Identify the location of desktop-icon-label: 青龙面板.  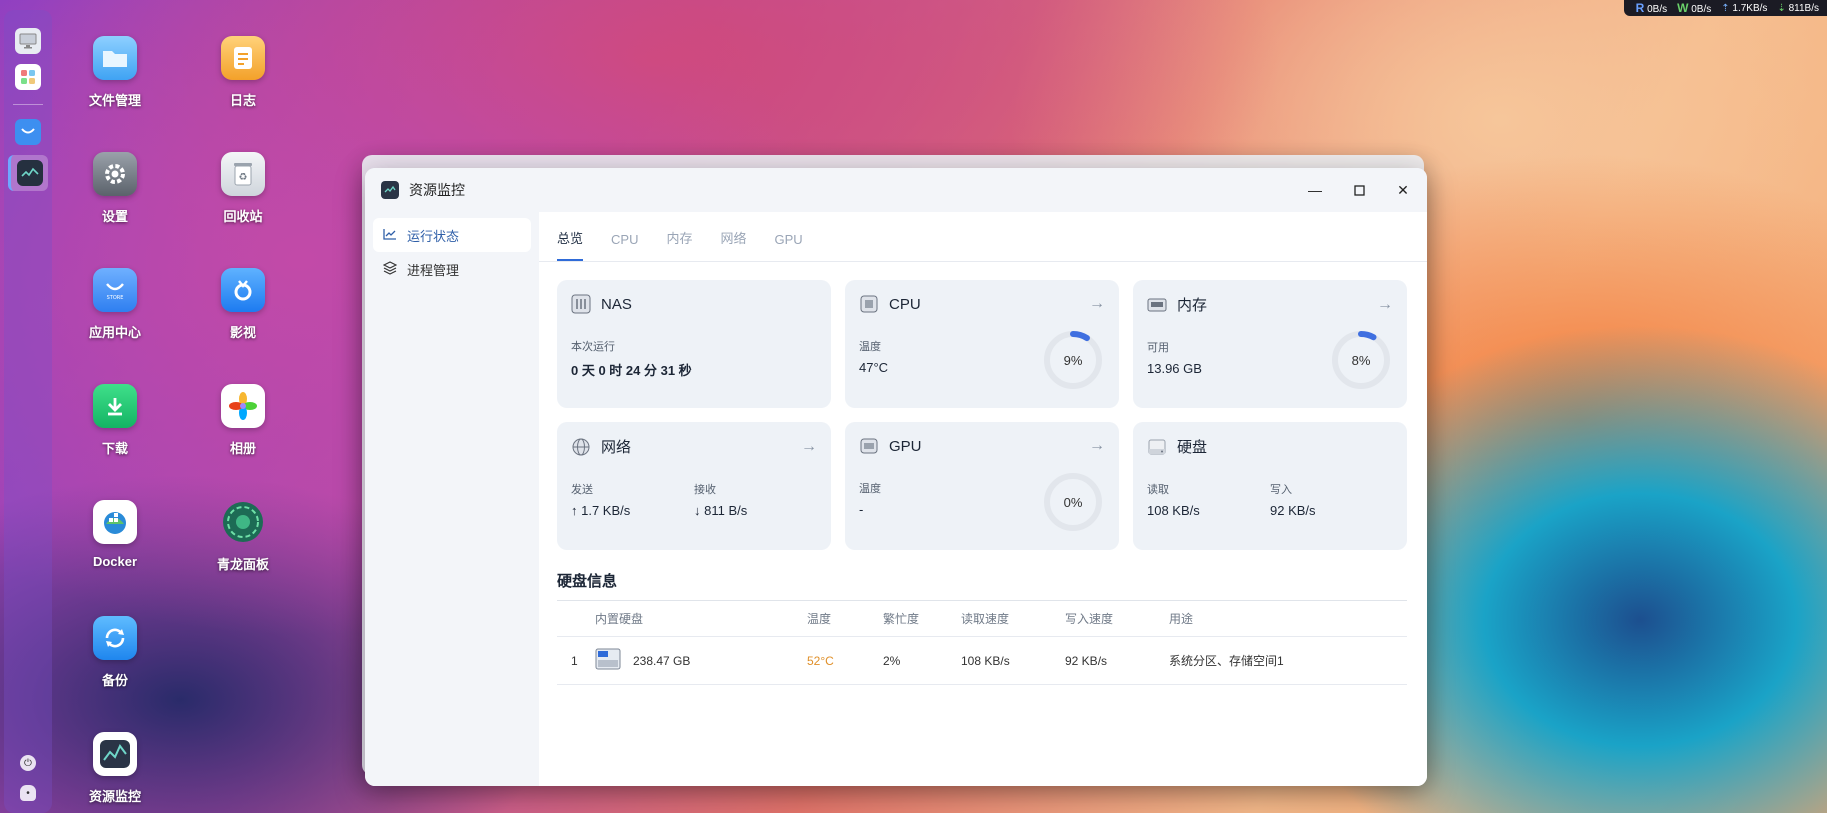
(242, 564).